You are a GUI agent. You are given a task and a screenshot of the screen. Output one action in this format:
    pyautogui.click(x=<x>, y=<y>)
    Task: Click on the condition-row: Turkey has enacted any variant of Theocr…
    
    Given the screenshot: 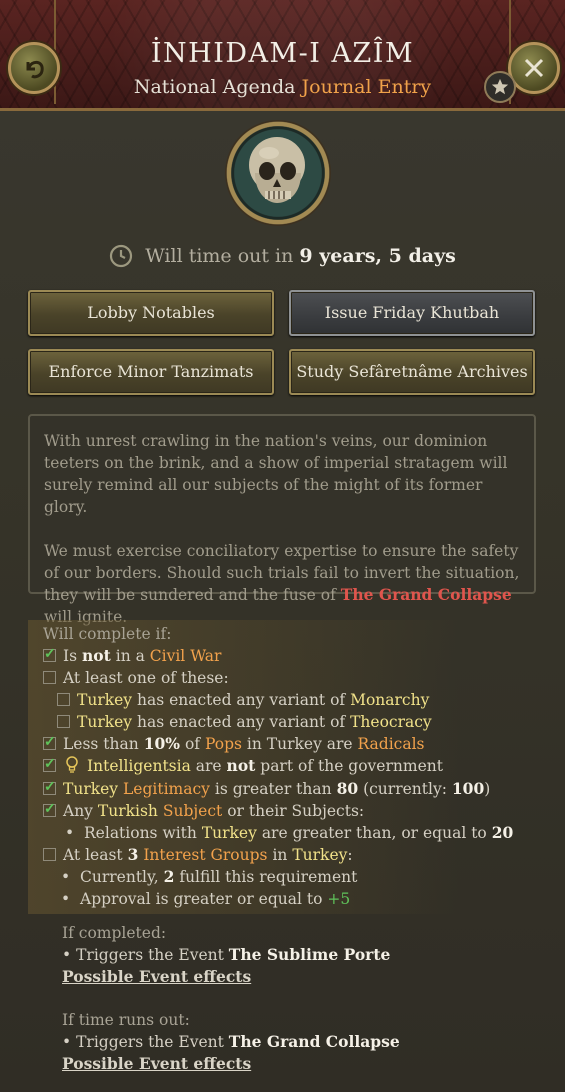 What is the action you would take?
    pyautogui.click(x=244, y=722)
    